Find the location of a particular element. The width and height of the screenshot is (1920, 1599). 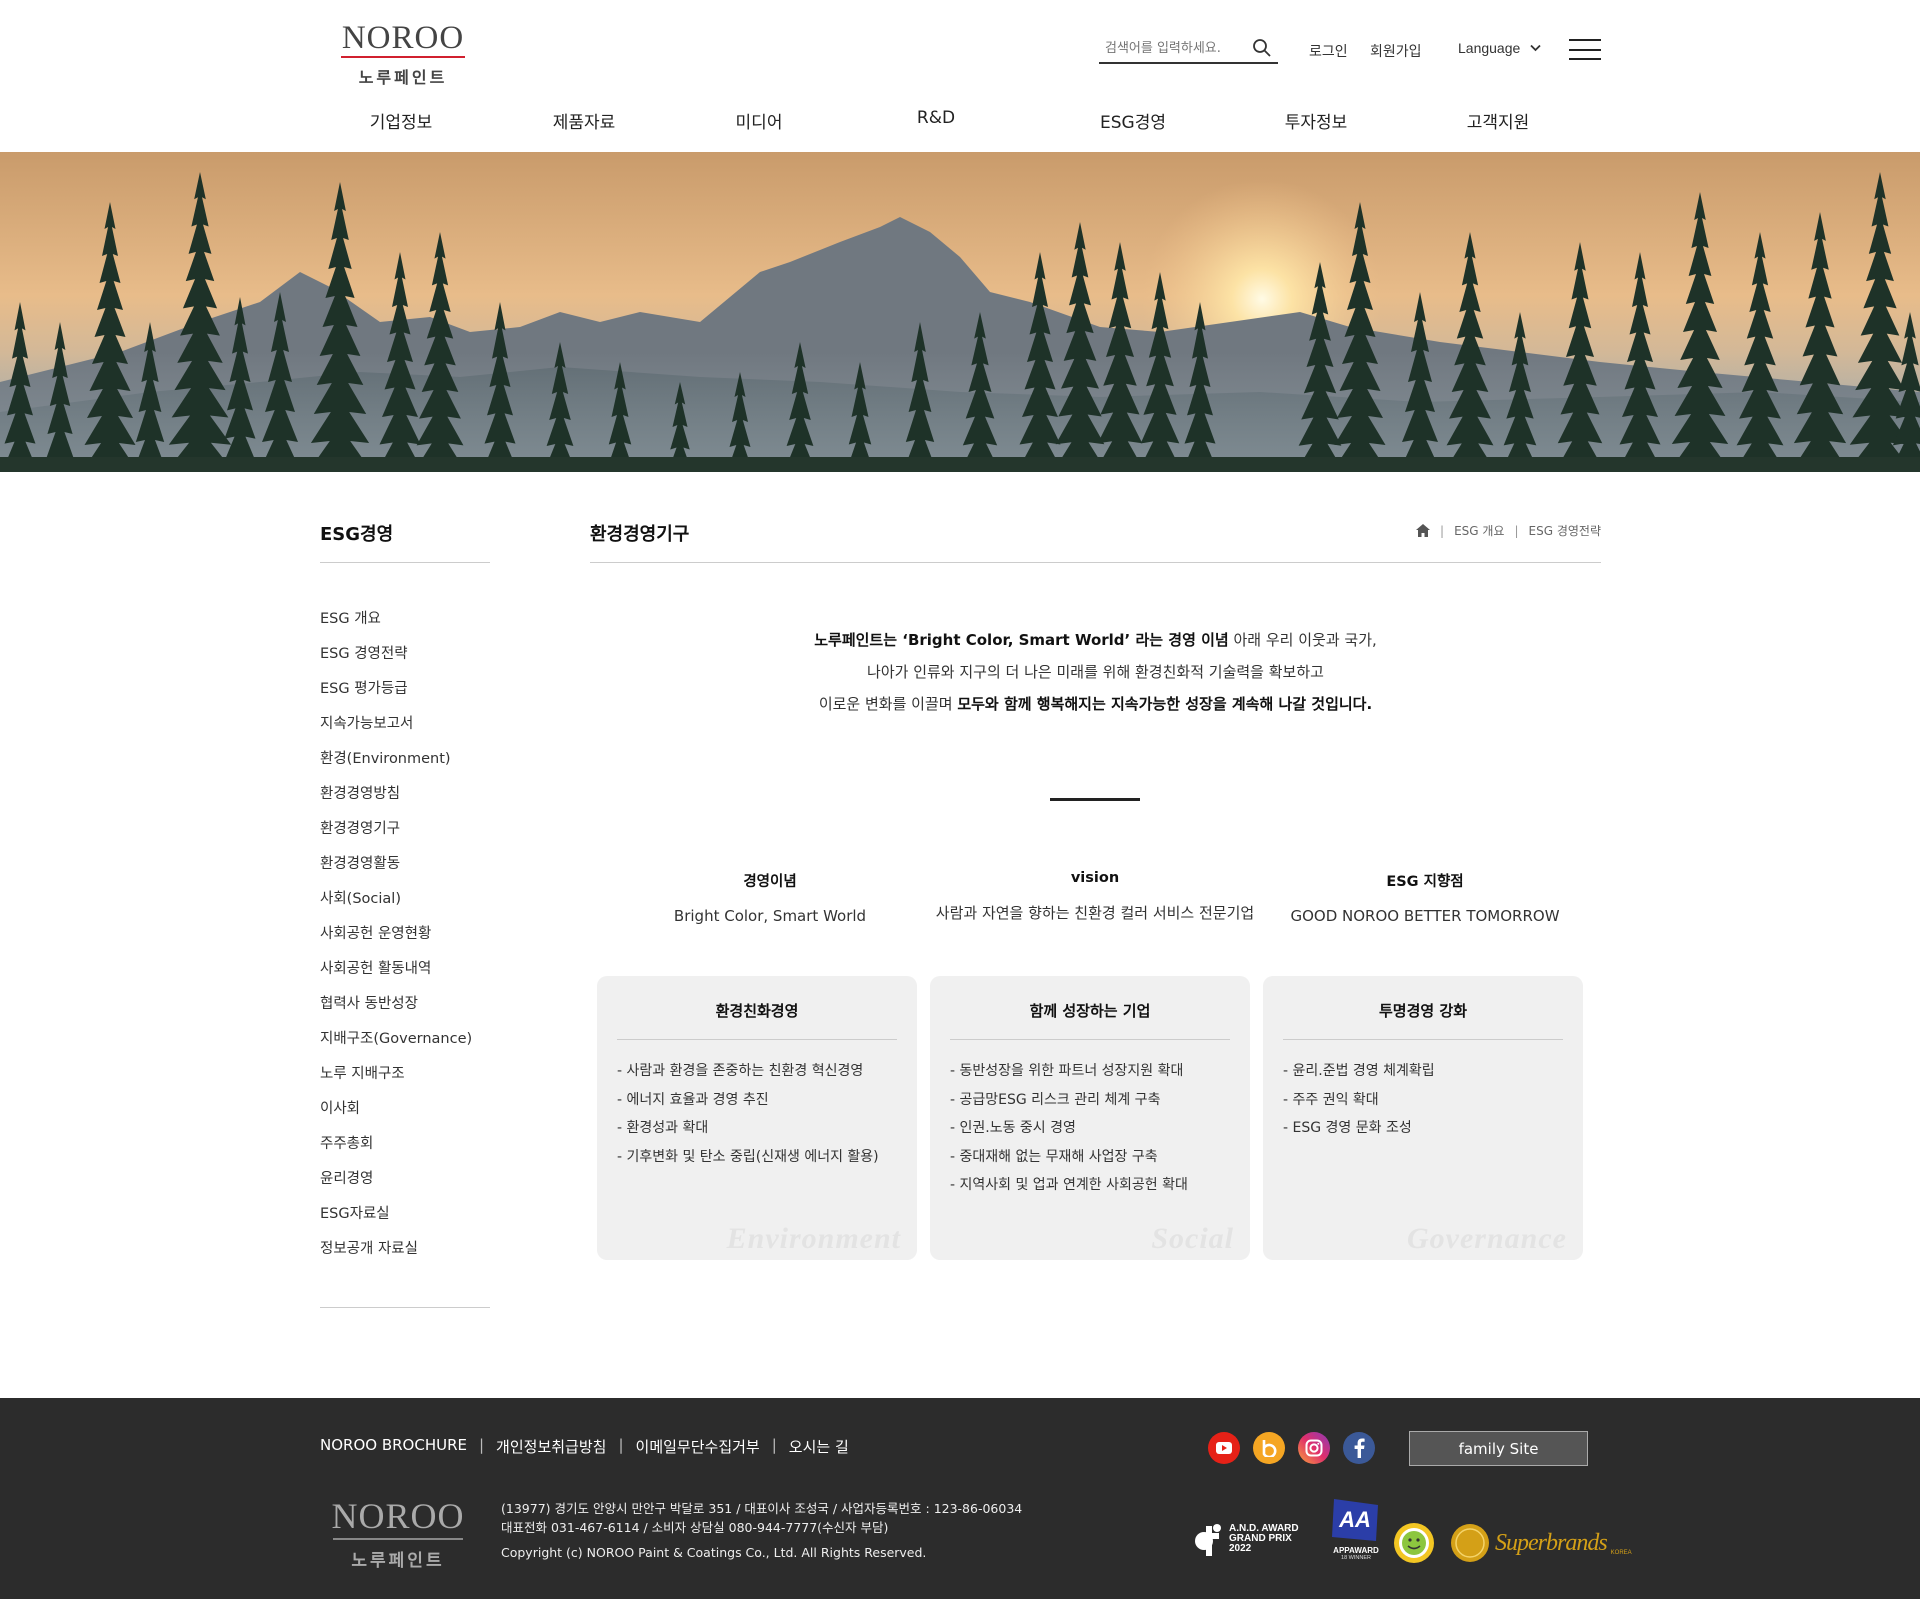

smile-award-badge is located at coordinates (1414, 1545).